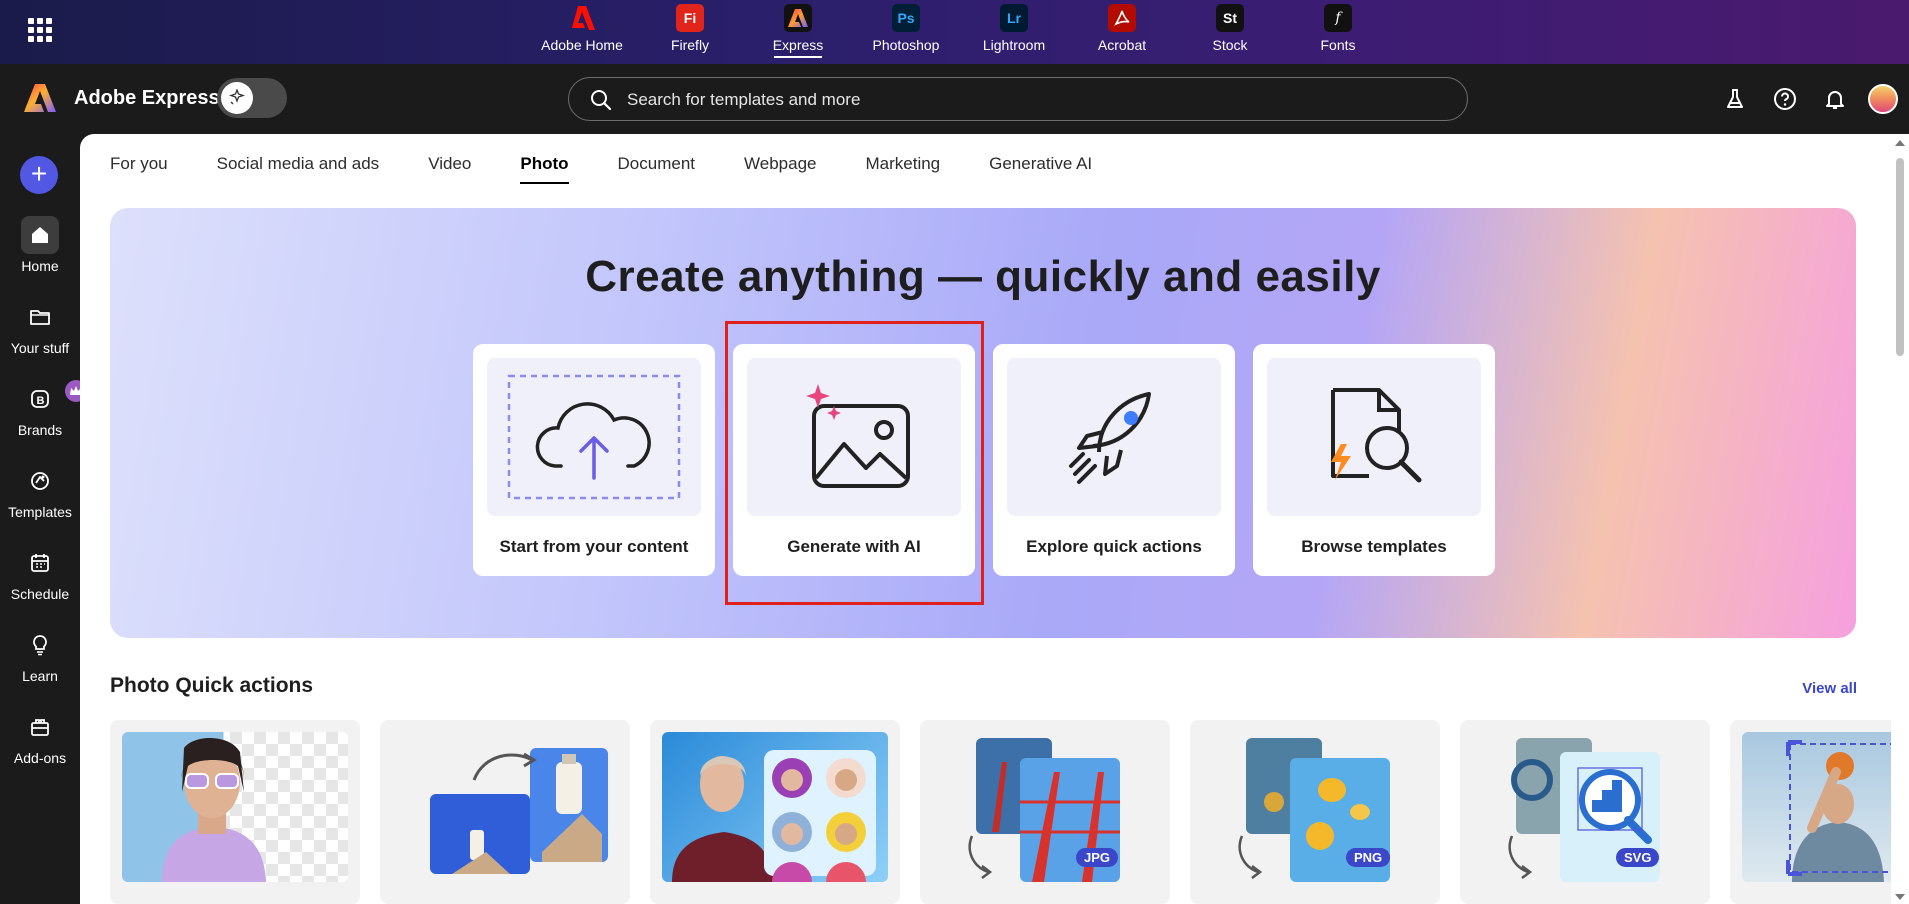 The height and width of the screenshot is (904, 1909). I want to click on app-lightroom: Lr Lightroom, so click(1014, 32).